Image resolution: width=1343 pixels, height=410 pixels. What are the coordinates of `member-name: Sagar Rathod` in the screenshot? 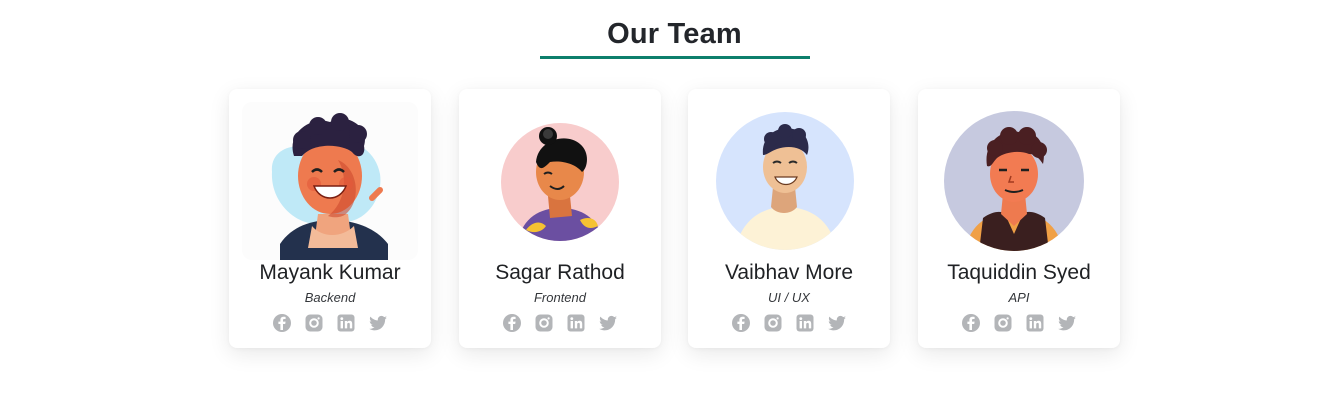 It's located at (560, 272).